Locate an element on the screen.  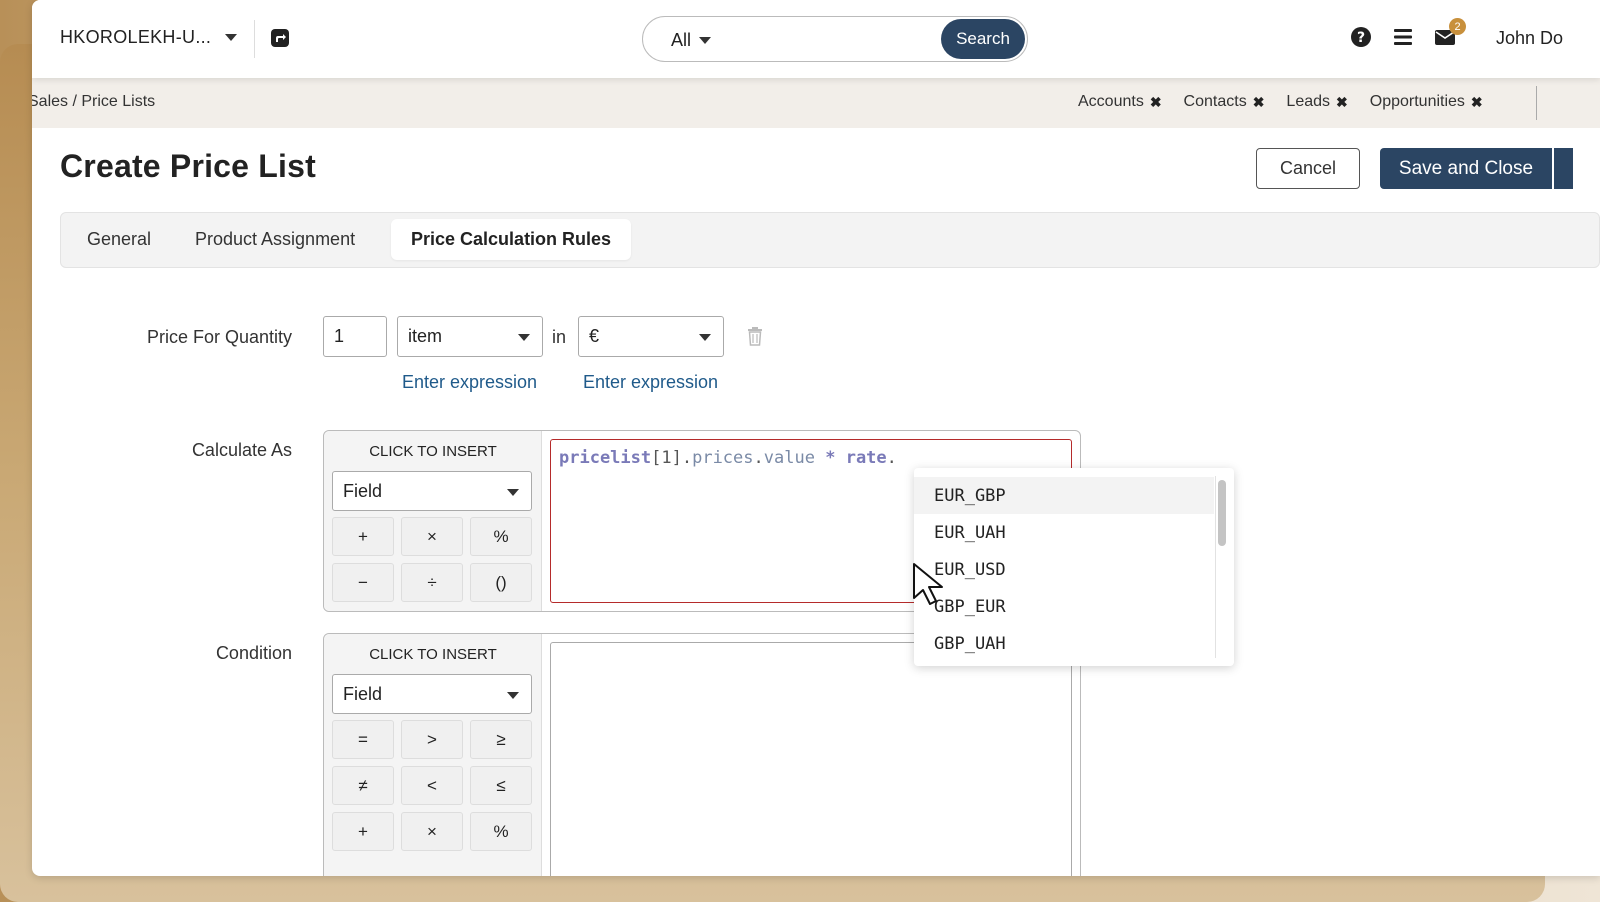
pinned-tab-label: Contacts is located at coordinates (1215, 101).